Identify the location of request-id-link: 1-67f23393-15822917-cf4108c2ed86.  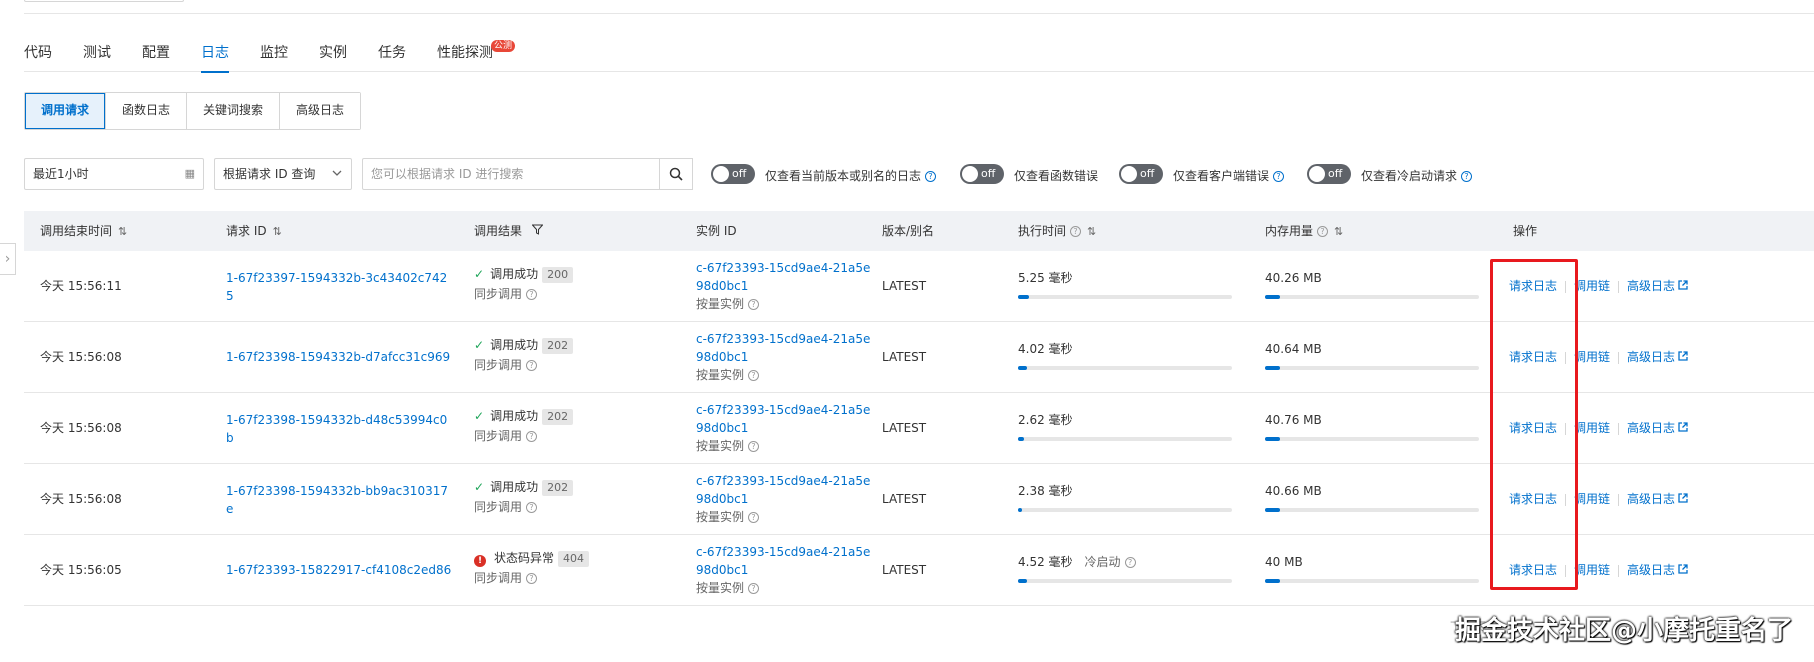
(338, 570).